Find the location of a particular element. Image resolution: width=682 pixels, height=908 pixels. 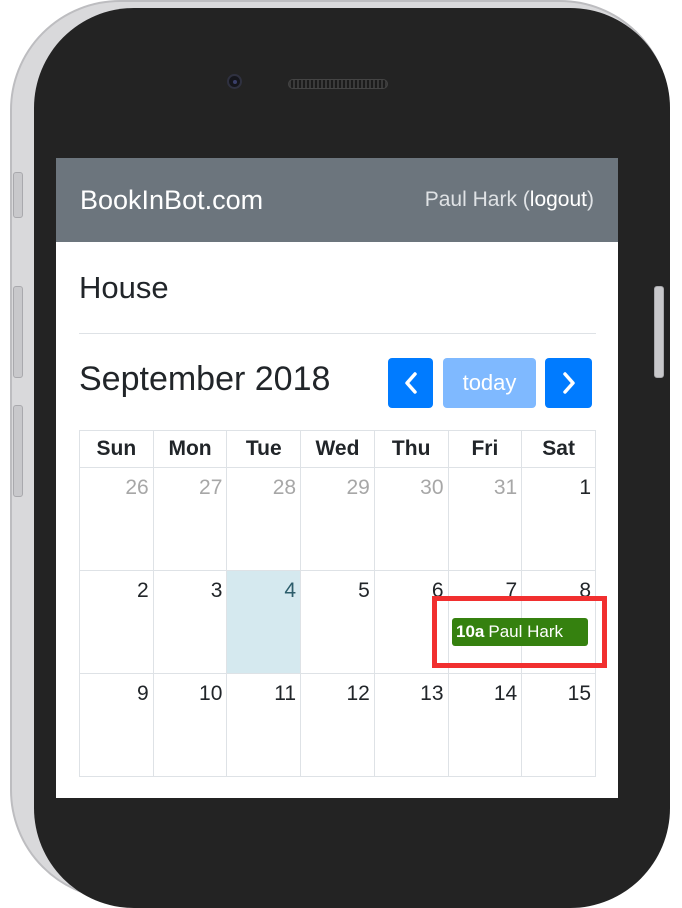

day-cell: 29 is located at coordinates (337, 519).